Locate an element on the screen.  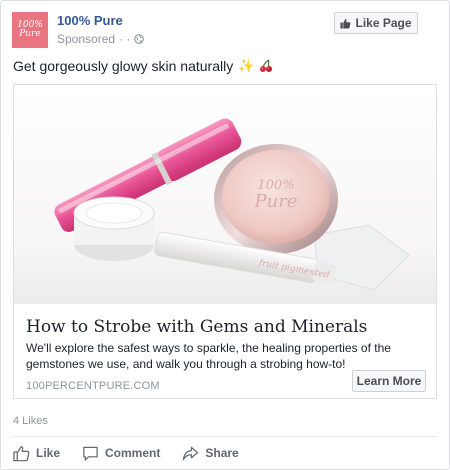
likes-count: 4 Likes is located at coordinates (30, 421).